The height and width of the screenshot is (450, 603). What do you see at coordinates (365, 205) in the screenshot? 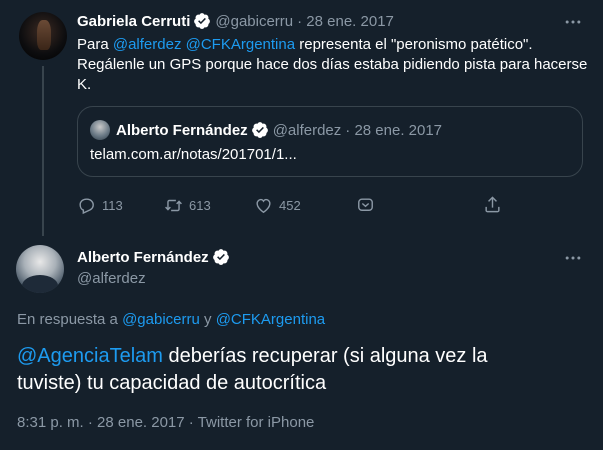
I see `bookmark-share-icon` at bounding box center [365, 205].